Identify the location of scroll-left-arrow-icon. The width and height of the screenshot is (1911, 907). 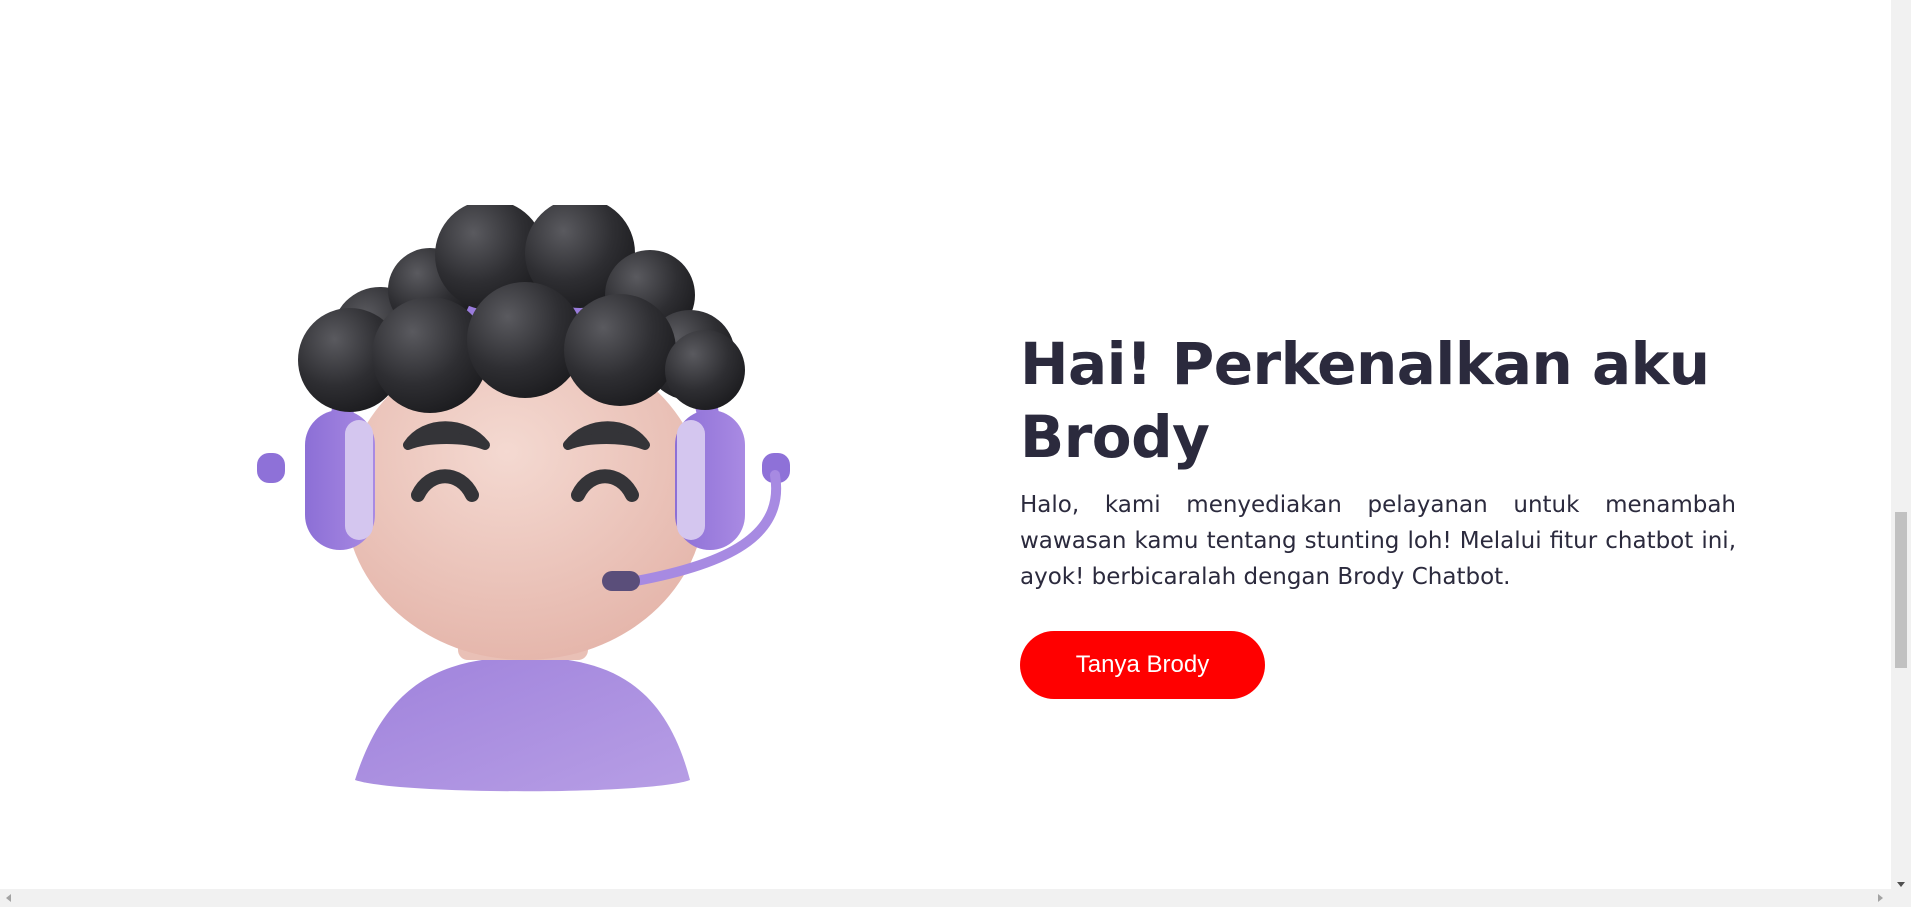
(8, 898).